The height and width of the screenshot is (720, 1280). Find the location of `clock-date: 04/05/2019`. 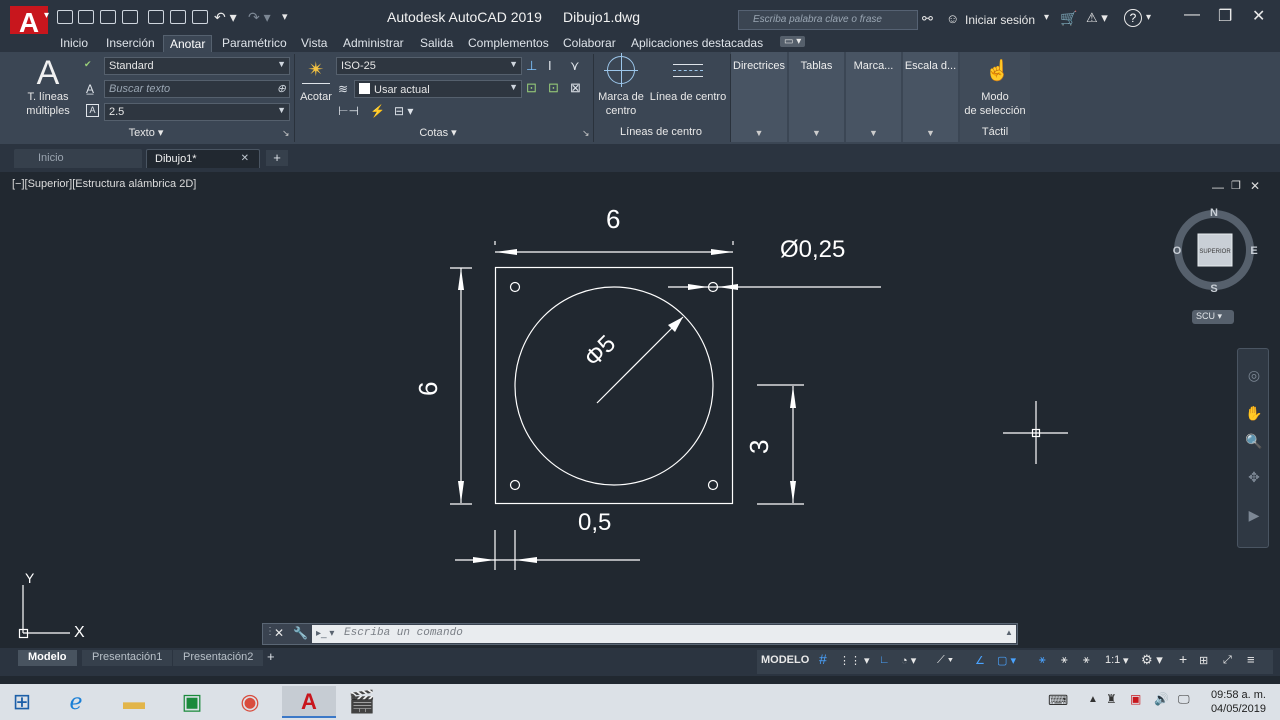

clock-date: 04/05/2019 is located at coordinates (1238, 709).